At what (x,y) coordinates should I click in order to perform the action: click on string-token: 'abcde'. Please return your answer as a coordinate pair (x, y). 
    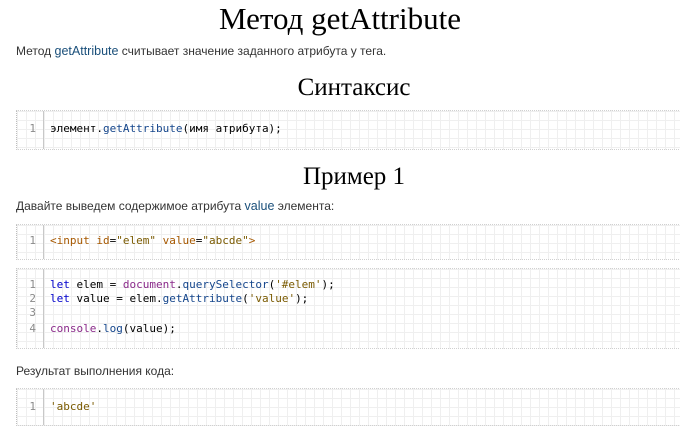
    Looking at the image, I should click on (73, 406).